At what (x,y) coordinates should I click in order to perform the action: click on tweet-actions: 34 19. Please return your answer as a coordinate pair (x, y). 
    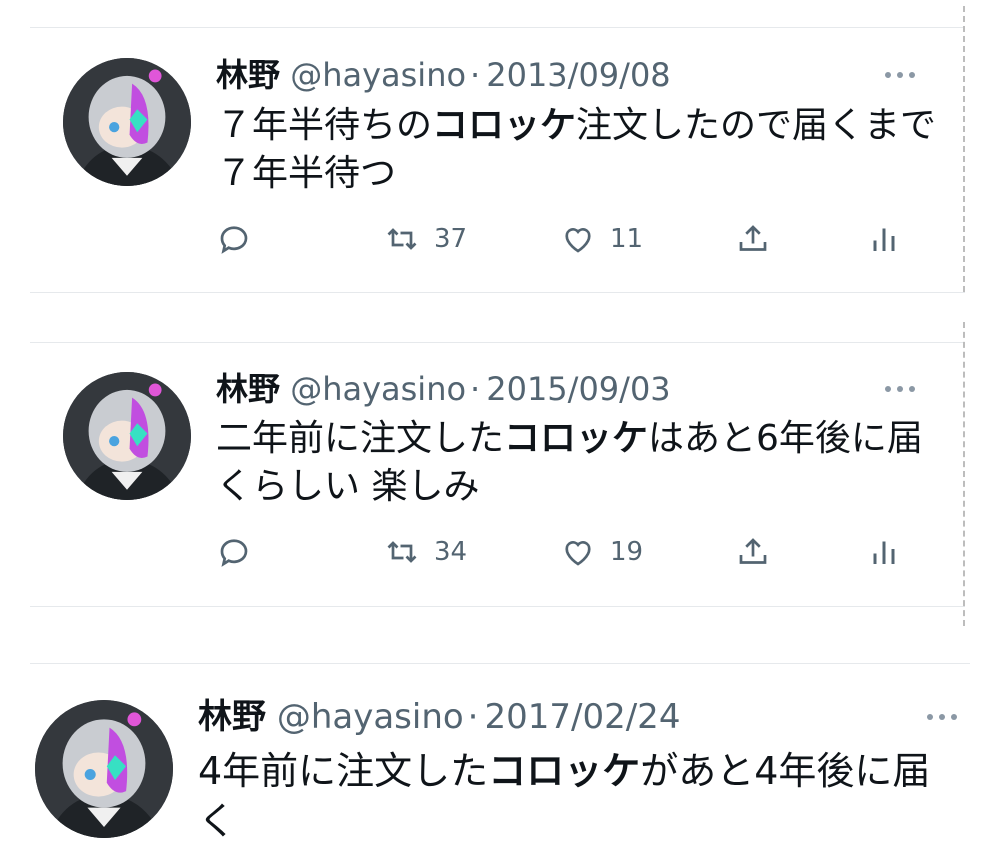
    Looking at the image, I should click on (500, 552).